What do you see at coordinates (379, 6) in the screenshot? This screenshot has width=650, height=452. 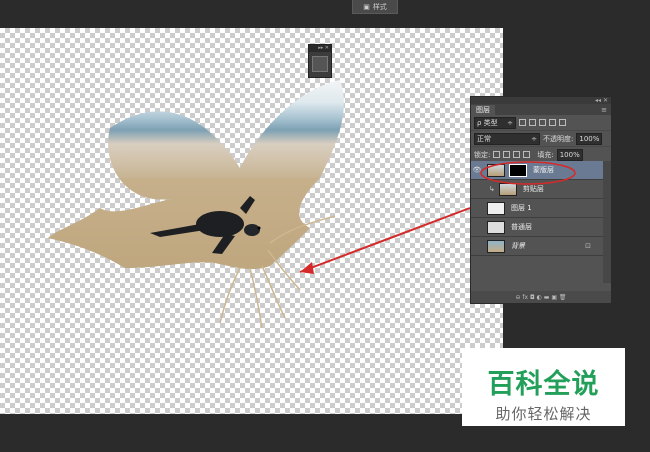 I see `style-button-label: 样式` at bounding box center [379, 6].